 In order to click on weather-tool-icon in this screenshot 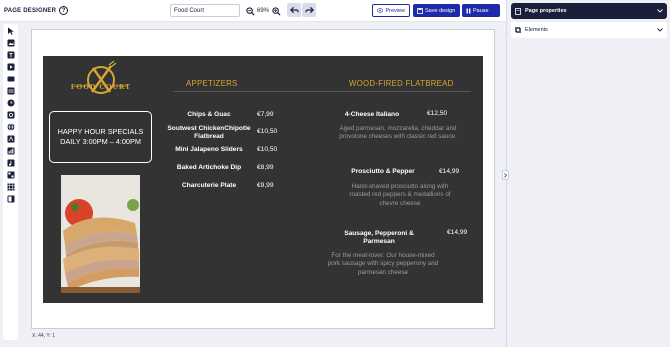, I will do `click(11, 115)`.